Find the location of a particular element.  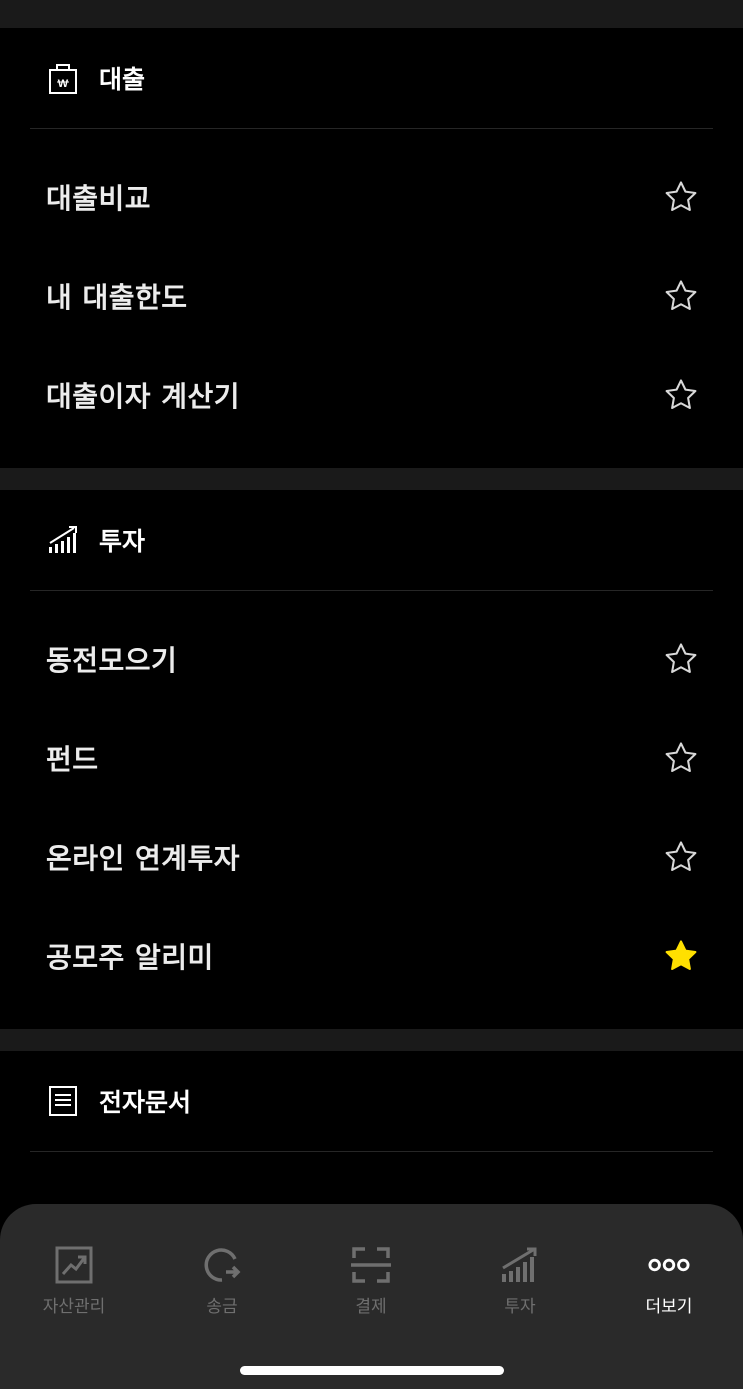

tab-more: 더보기 is located at coordinates (669, 1280).